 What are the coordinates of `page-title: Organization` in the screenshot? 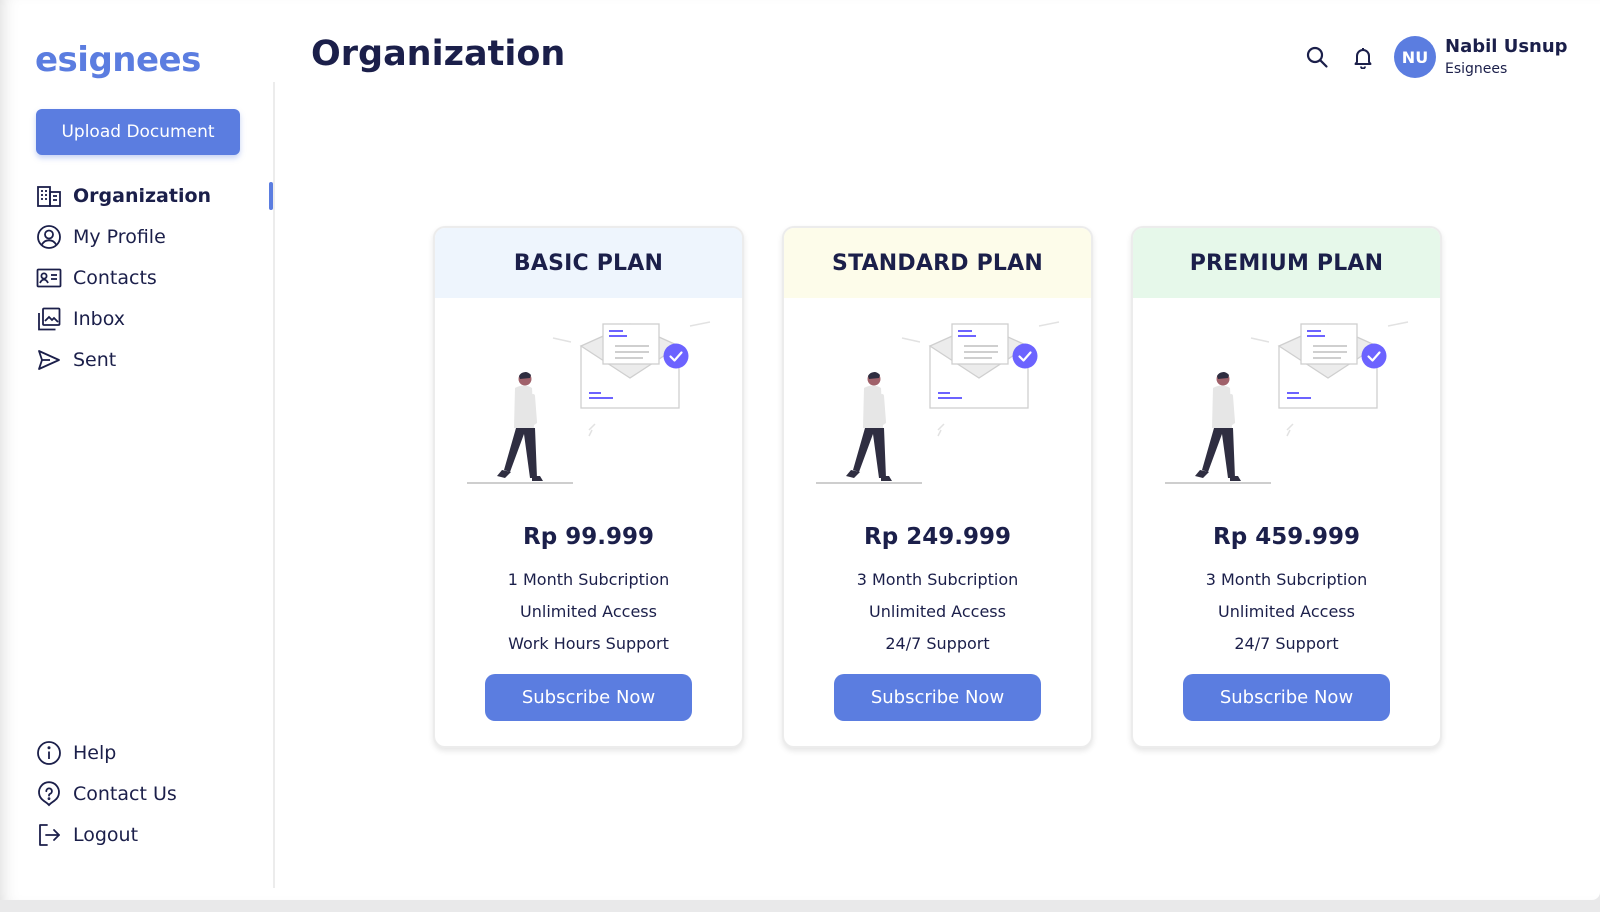 It's located at (438, 54).